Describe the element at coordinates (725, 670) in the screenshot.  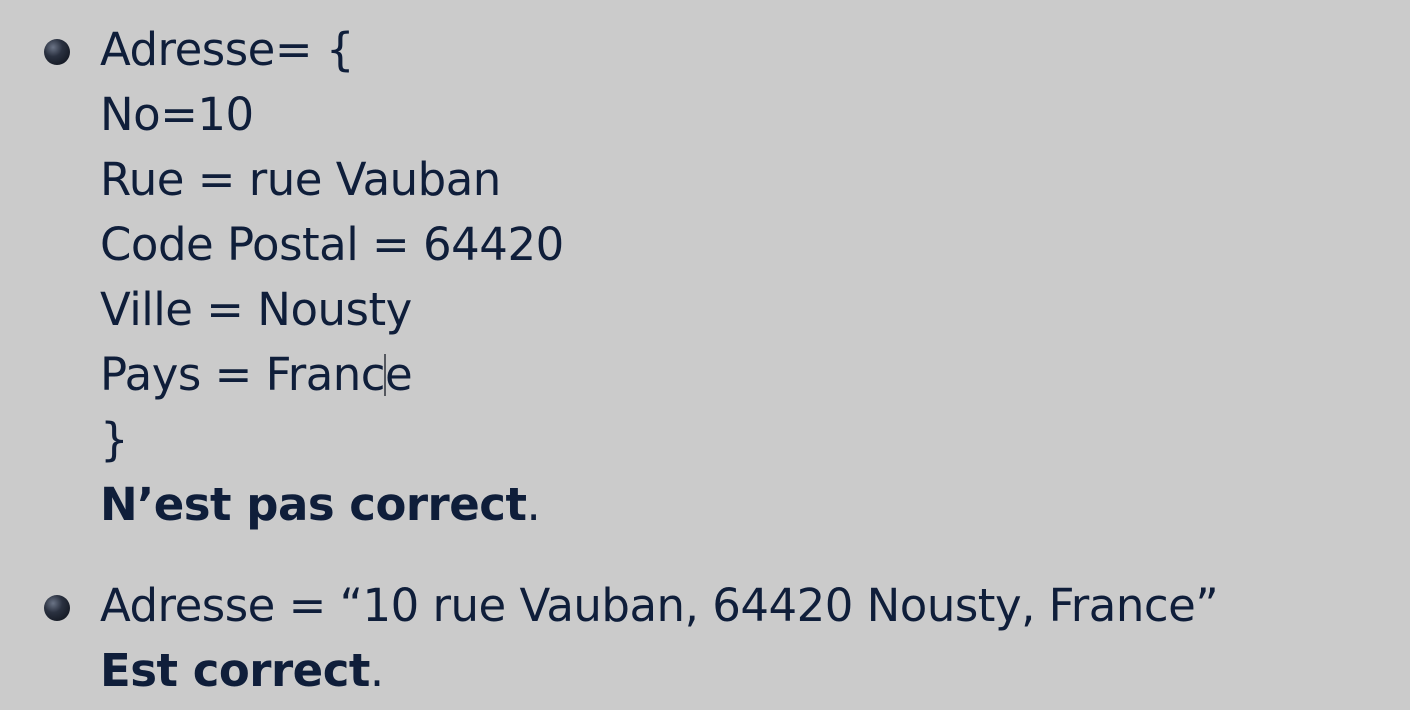
I see `verdict-line: Est correct.` at that location.